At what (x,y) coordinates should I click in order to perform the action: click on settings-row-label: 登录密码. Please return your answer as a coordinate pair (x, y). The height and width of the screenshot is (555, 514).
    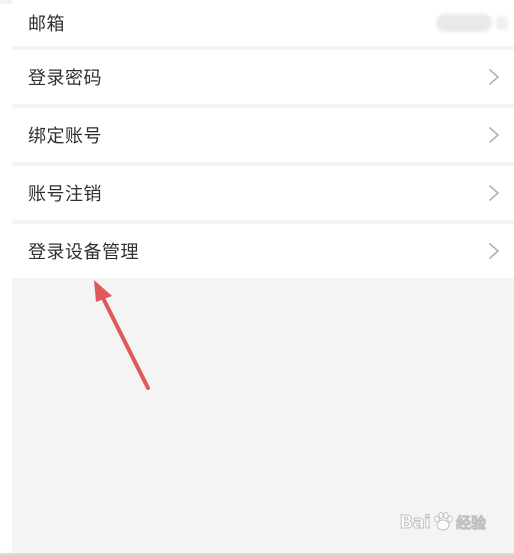
    Looking at the image, I should click on (65, 78).